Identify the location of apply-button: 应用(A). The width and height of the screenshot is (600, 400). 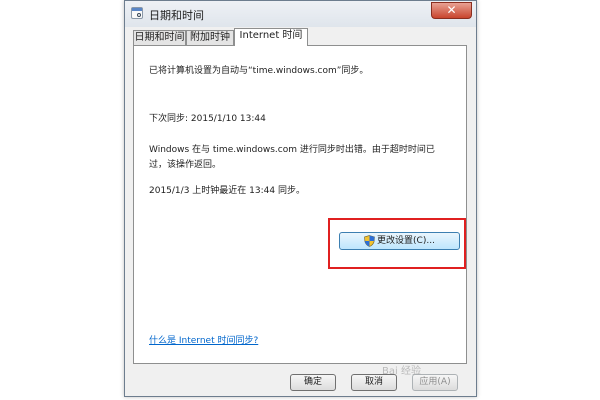
(435, 382).